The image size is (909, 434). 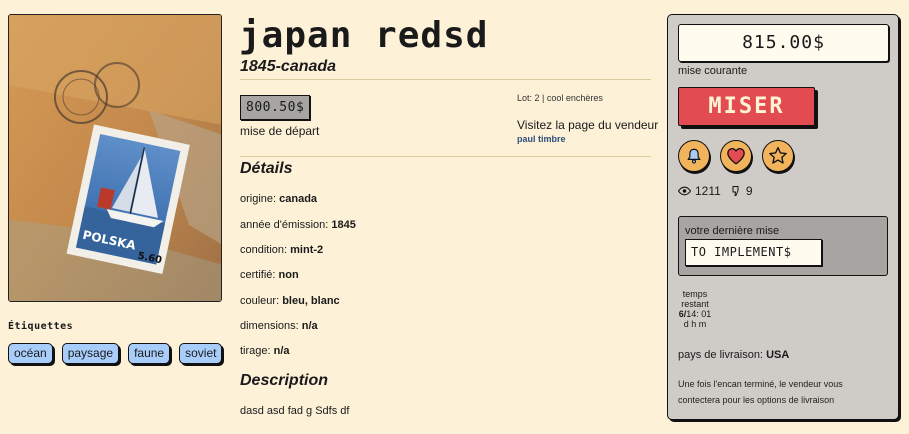 I want to click on bell-button, so click(x=694, y=156).